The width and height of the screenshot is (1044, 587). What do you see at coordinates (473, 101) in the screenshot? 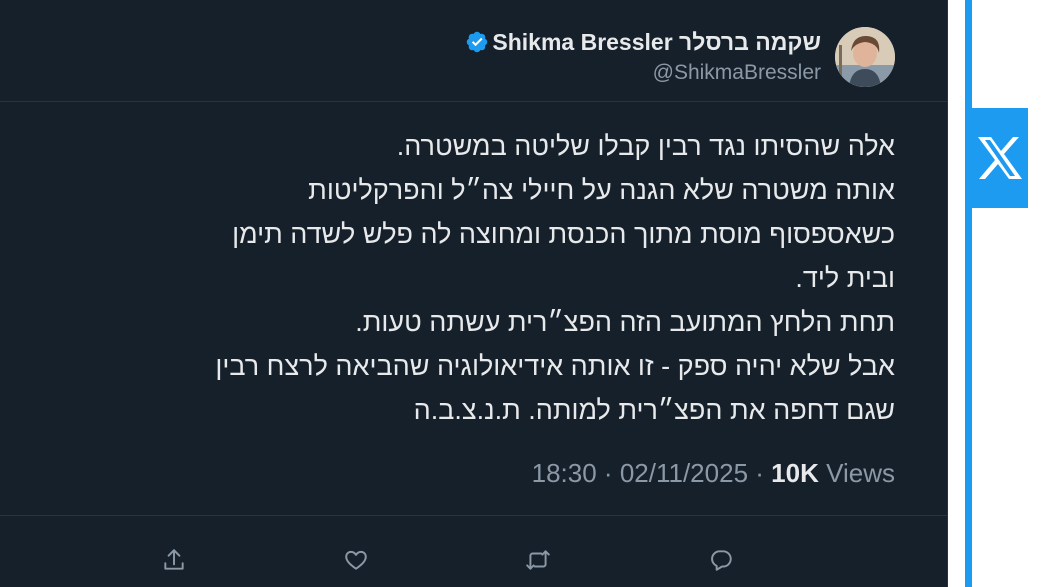
I see `header-divider` at bounding box center [473, 101].